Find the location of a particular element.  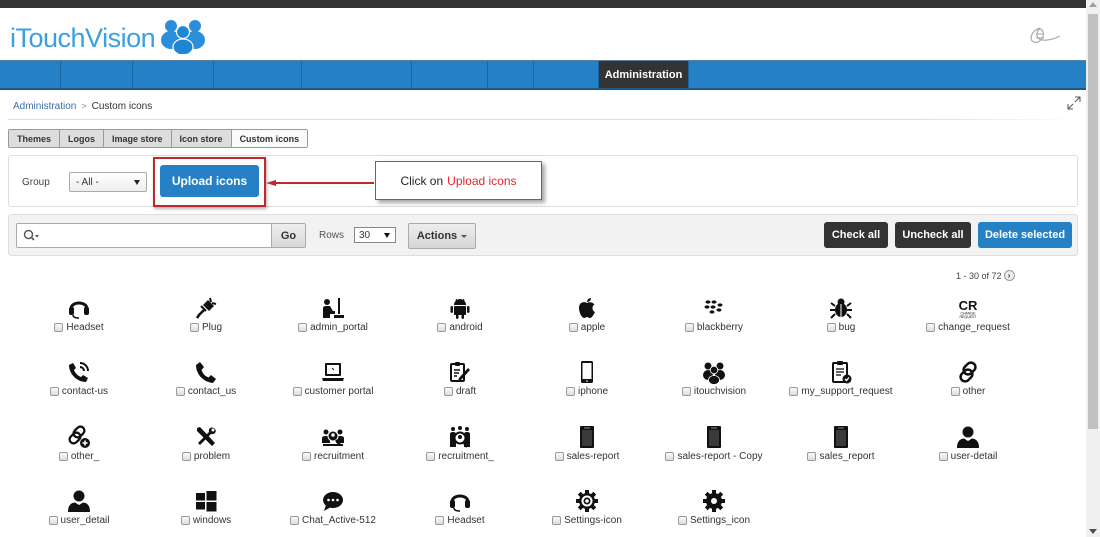

scrollbar-thumb is located at coordinates (1093, 221).